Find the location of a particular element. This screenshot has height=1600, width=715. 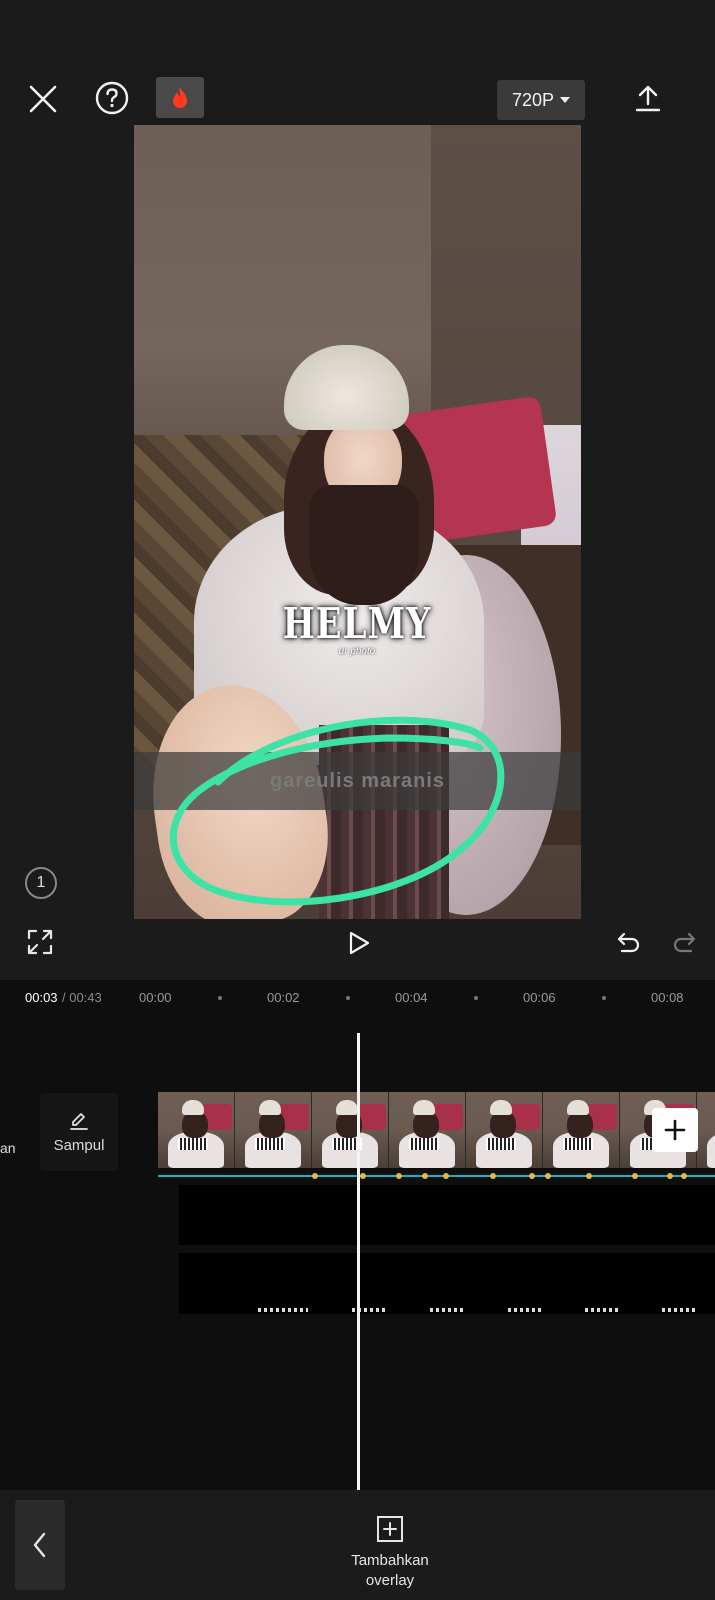

add-clip-button is located at coordinates (675, 1130).